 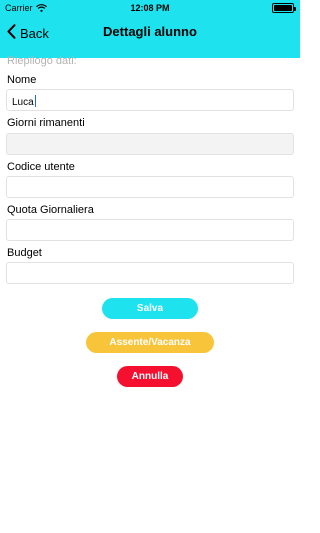 I want to click on cancel-button: Annulla, so click(x=150, y=376).